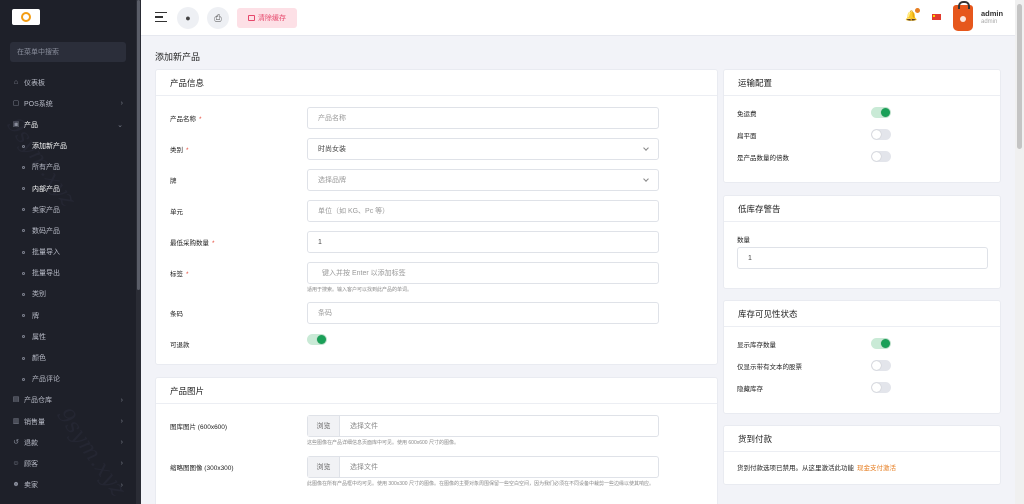 This screenshot has width=1024, height=504. Describe the element at coordinates (68, 146) in the screenshot. I see `sidebar-subitem: 添加新产品` at that location.